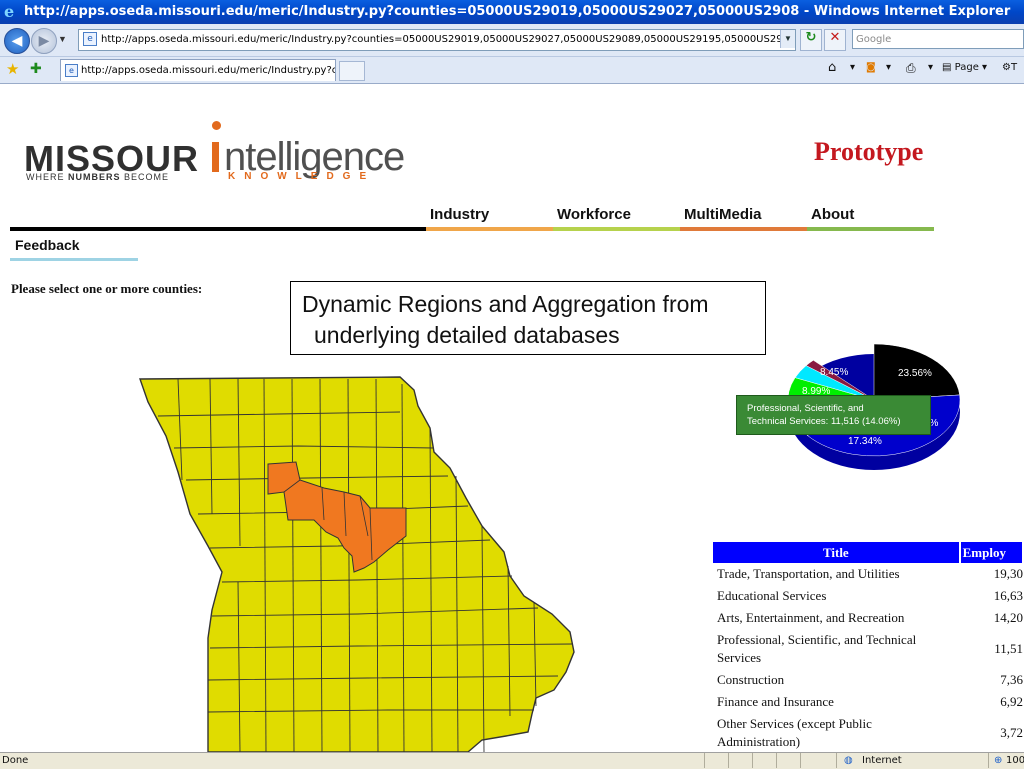  What do you see at coordinates (216, 125) in the screenshot?
I see `logo-i-dot` at bounding box center [216, 125].